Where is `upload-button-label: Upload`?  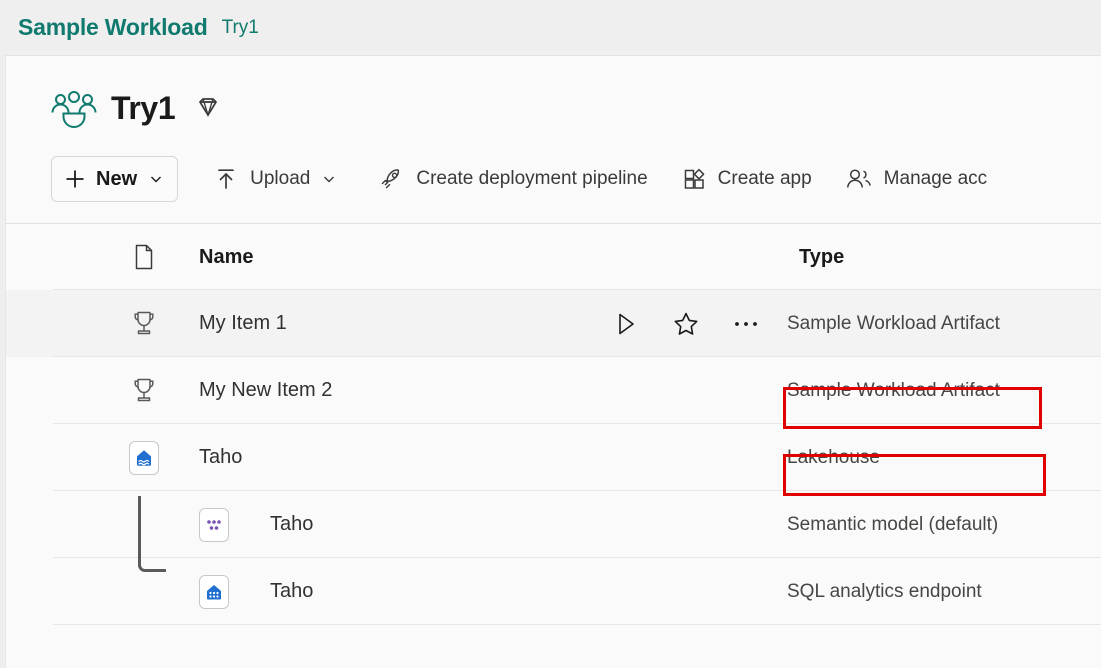
upload-button-label: Upload is located at coordinates (280, 178).